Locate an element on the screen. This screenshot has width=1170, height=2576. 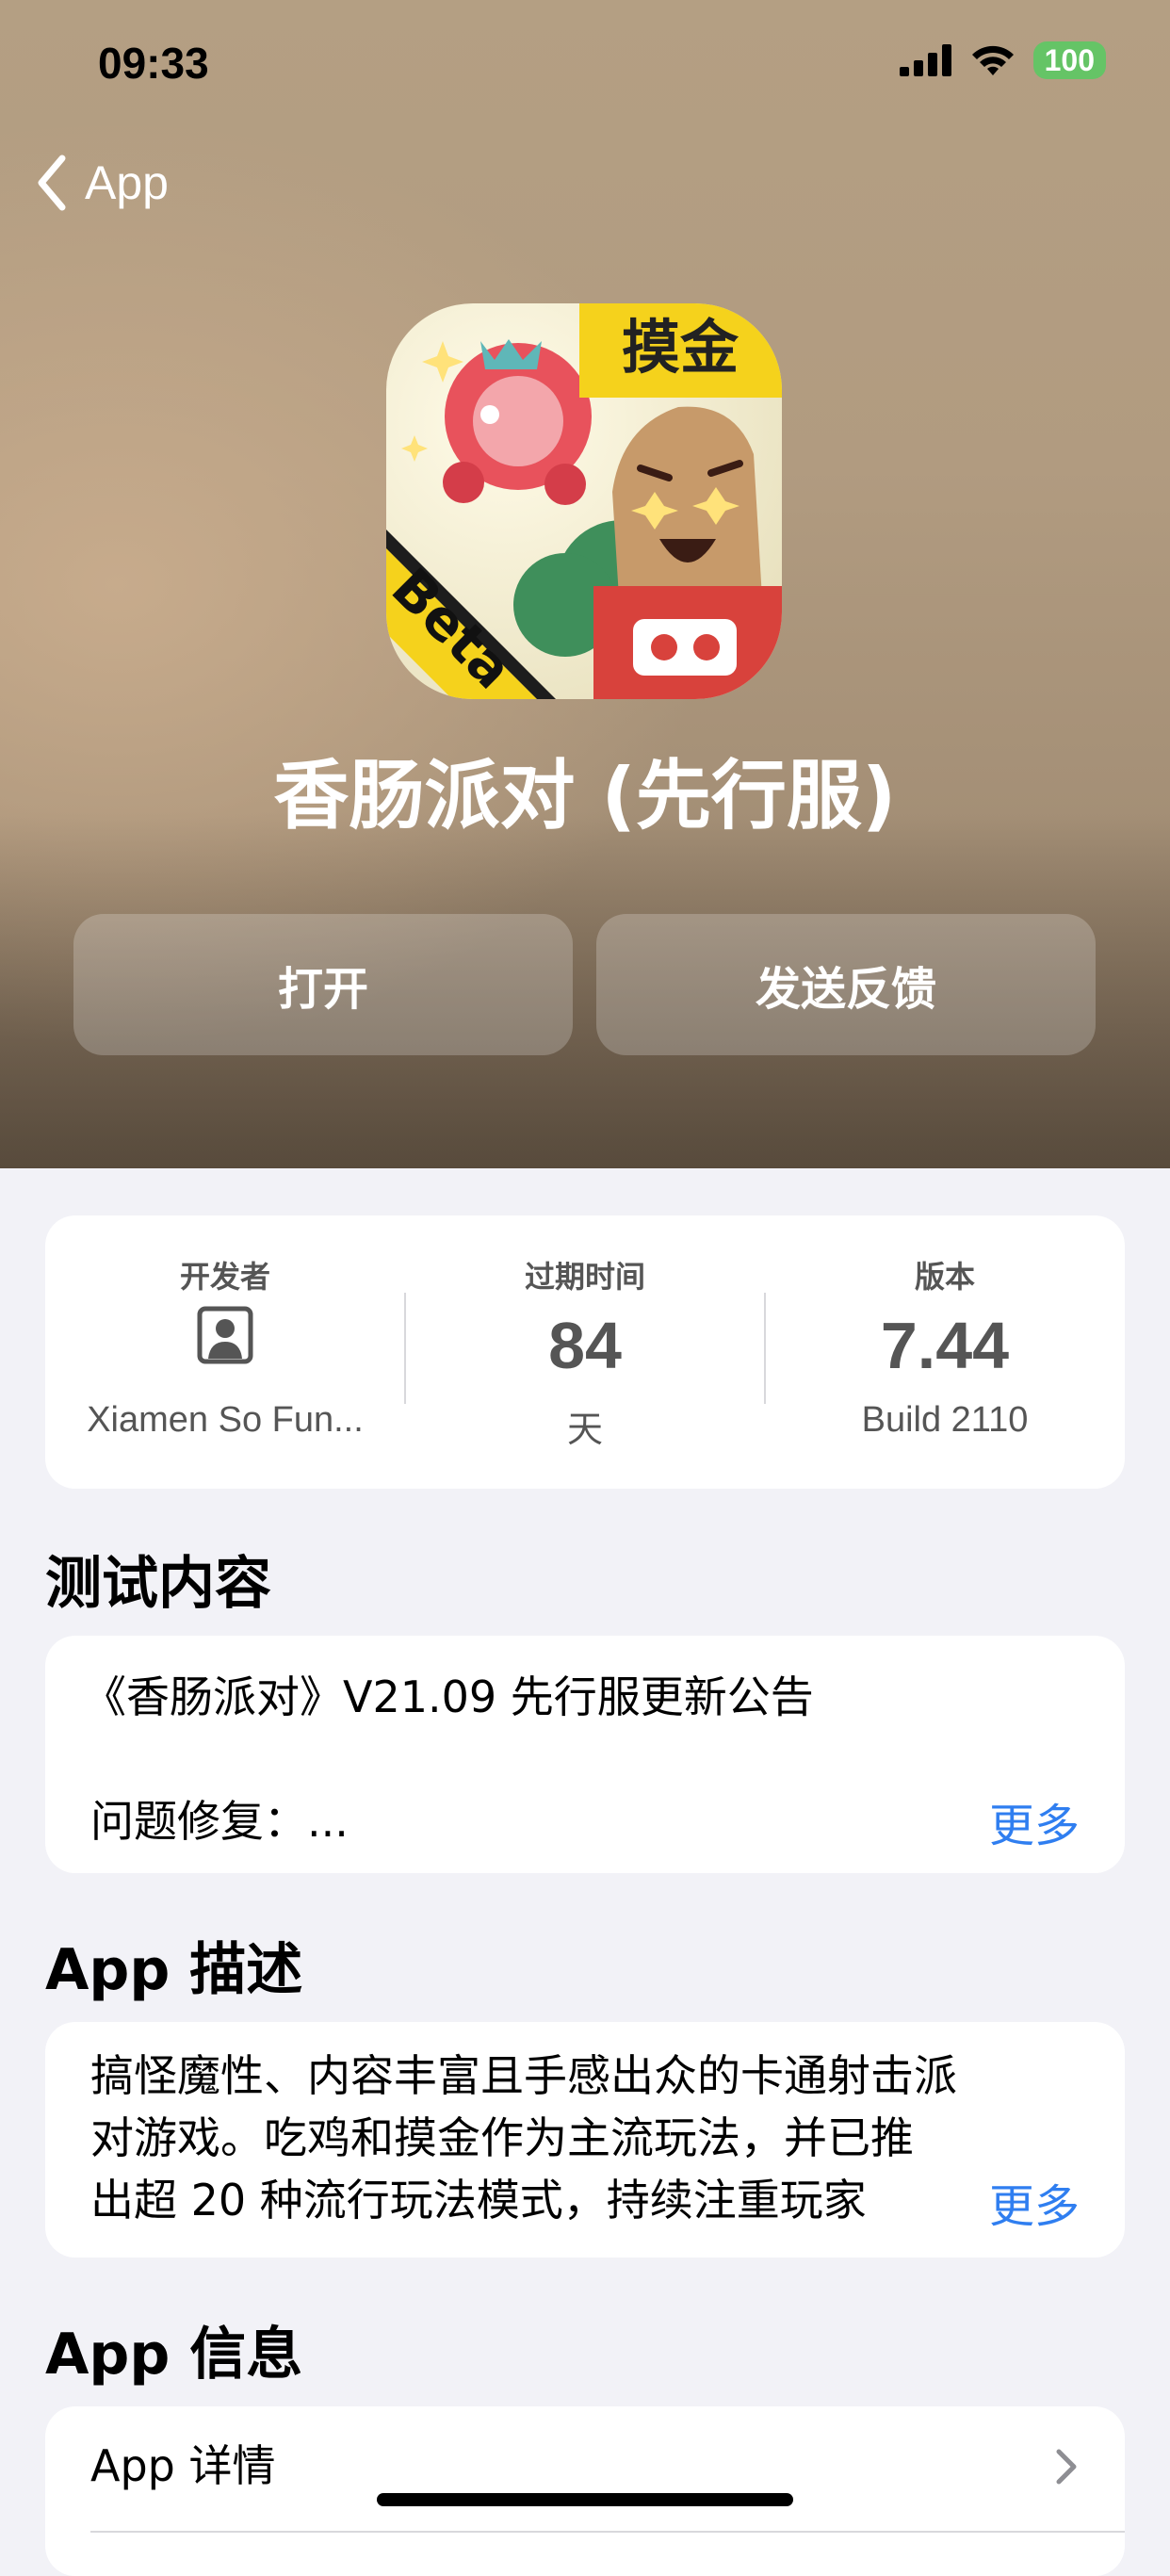
home-indicator is located at coordinates (585, 2499).